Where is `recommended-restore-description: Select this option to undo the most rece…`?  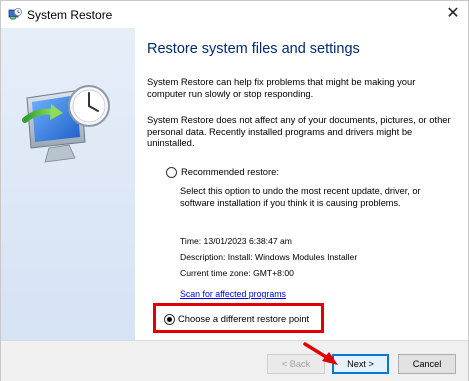
recommended-restore-description: Select this option to undo the most rece… is located at coordinates (300, 197).